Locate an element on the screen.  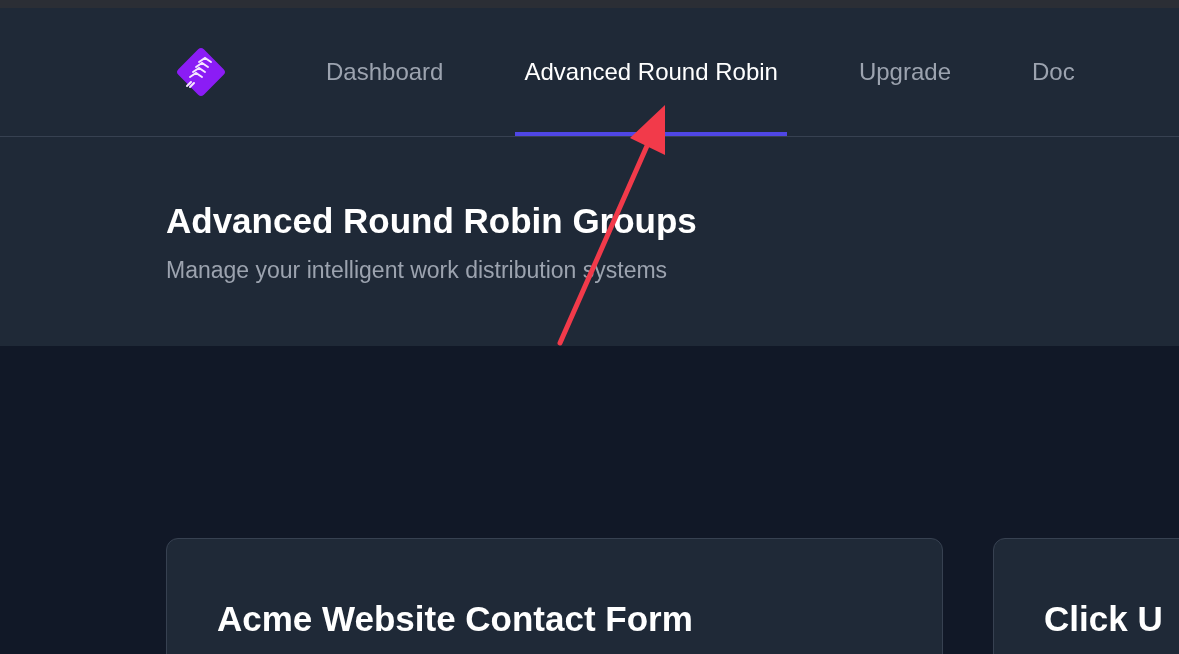
nav-tab: Doc is located at coordinates (1053, 72).